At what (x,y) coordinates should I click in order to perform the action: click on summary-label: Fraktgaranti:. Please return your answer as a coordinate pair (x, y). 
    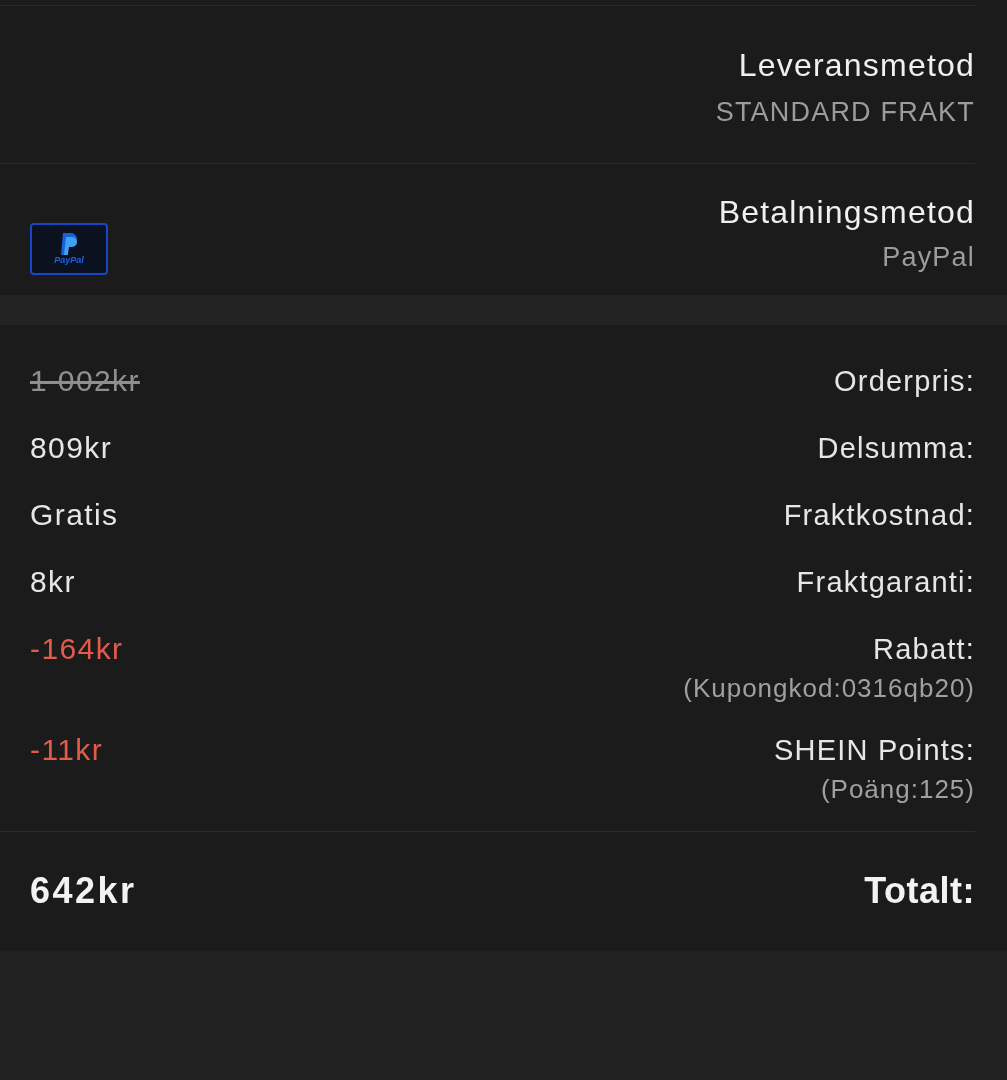
    Looking at the image, I should click on (885, 582).